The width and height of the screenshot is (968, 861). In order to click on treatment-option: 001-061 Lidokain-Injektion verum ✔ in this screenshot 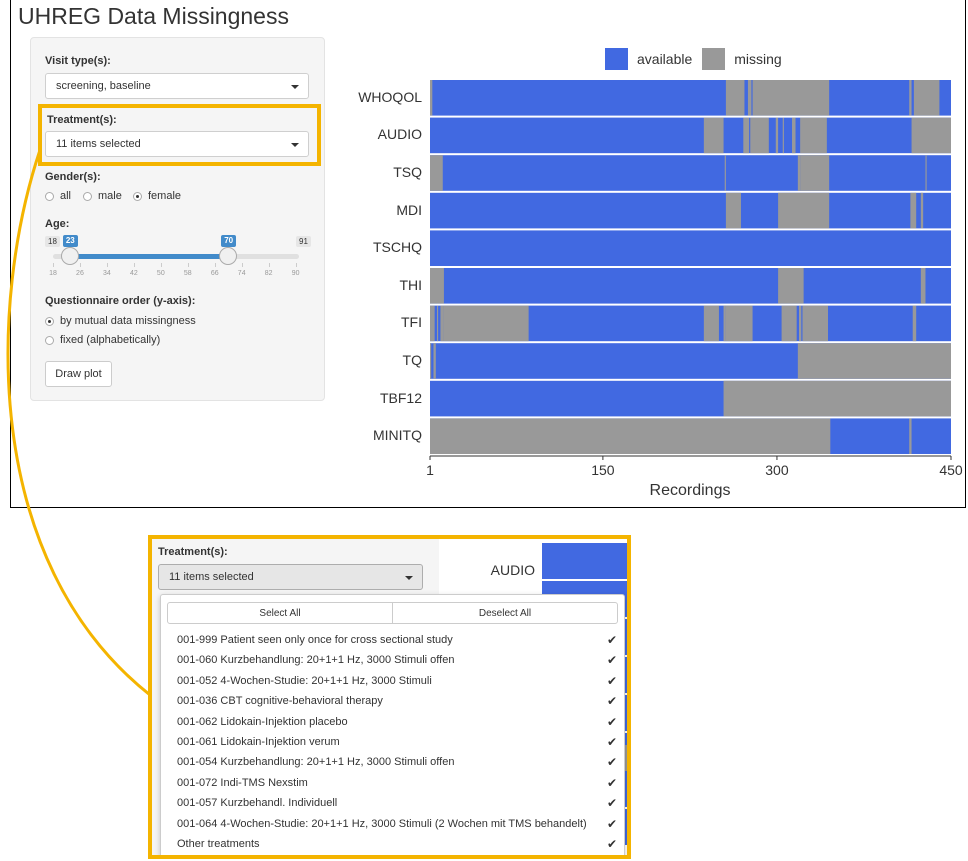, I will do `click(397, 742)`.